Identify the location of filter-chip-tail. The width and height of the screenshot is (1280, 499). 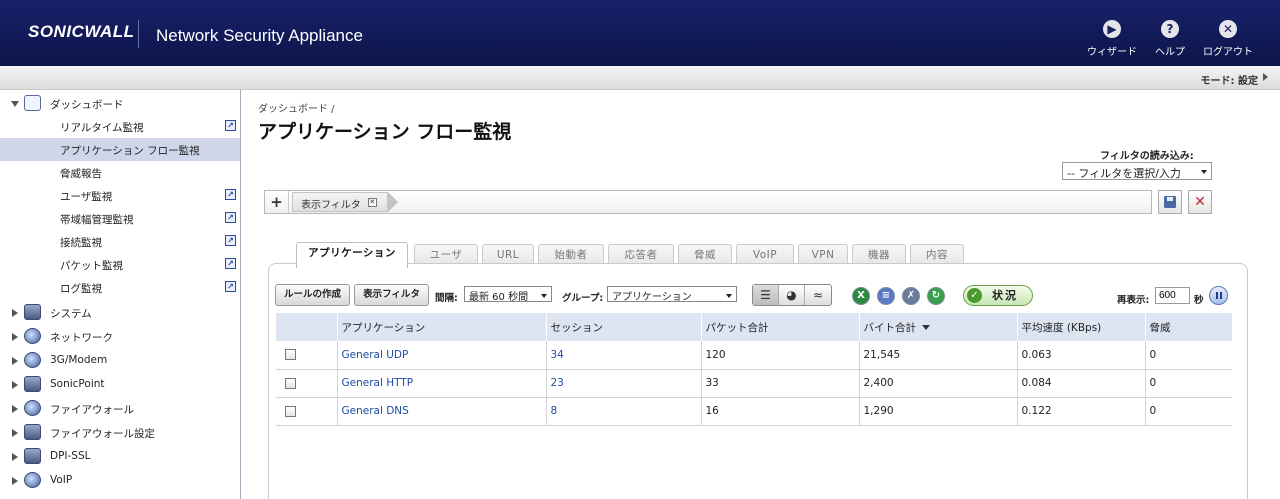
(393, 202).